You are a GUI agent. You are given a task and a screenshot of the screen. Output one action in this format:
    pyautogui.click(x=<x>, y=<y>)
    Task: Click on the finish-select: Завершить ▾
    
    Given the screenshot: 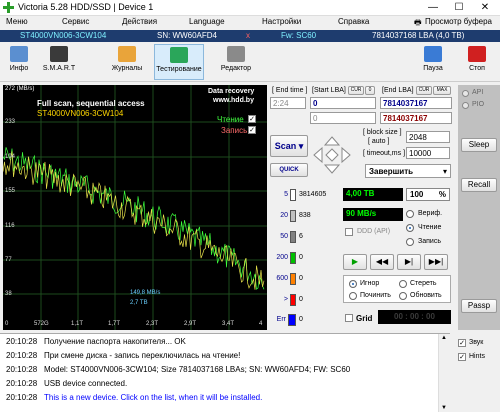 What is the action you would take?
    pyautogui.click(x=408, y=171)
    